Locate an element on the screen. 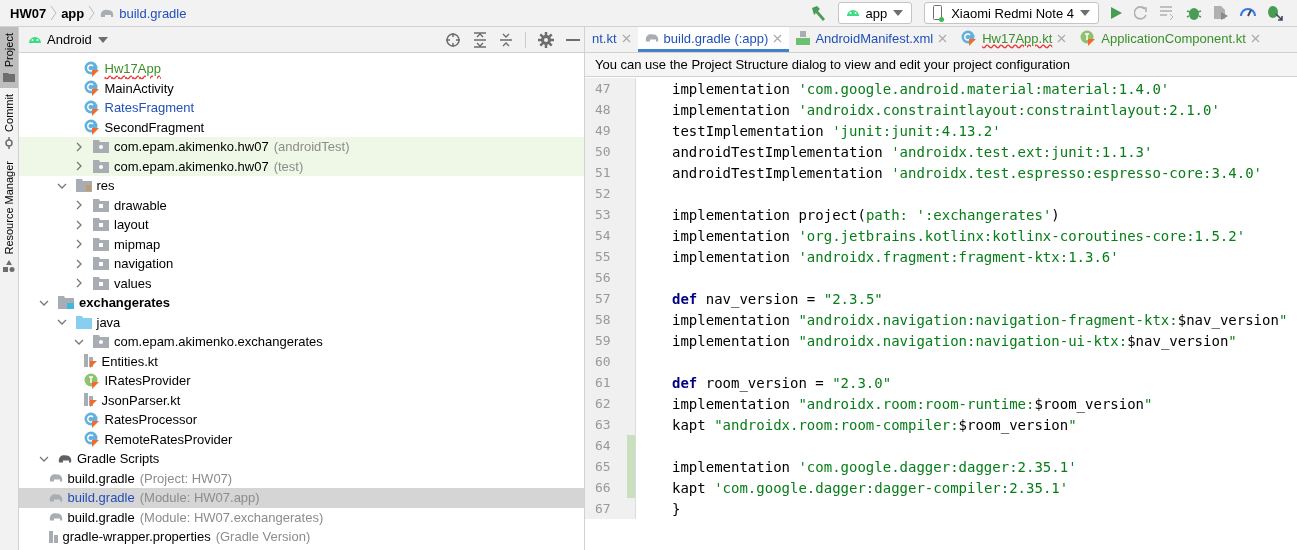  code-line: implementation 'androidx.constraintlayout:constraintlayout:2.1.0' is located at coordinates (946, 109).